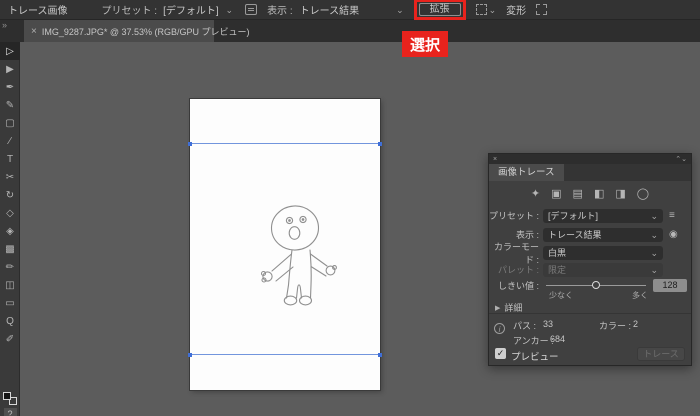 This screenshot has height=416, width=700. I want to click on grayscale-icon: ◧, so click(599, 193).